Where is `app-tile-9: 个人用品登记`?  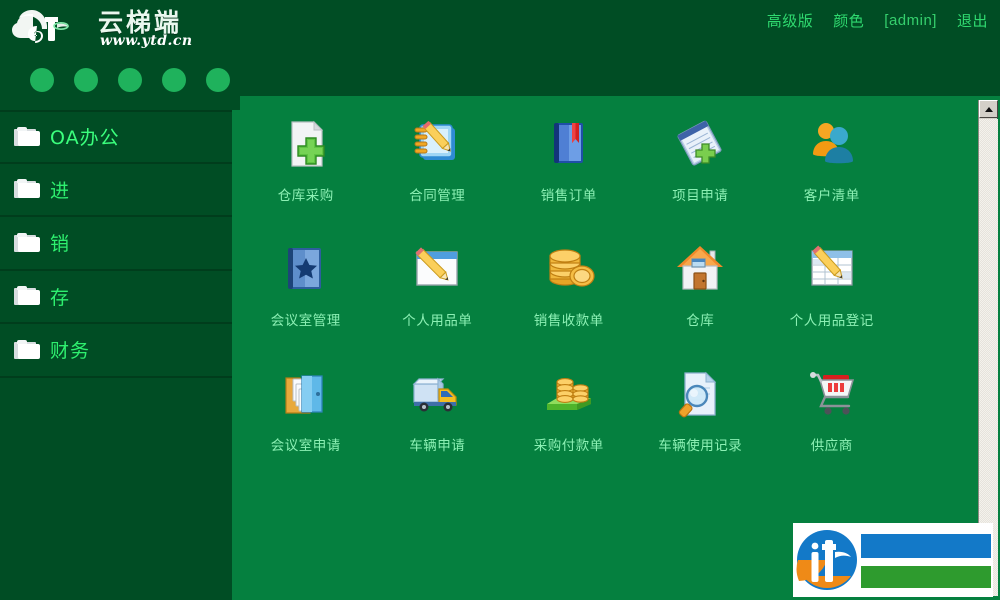 app-tile-9: 个人用品登记 is located at coordinates (832, 297).